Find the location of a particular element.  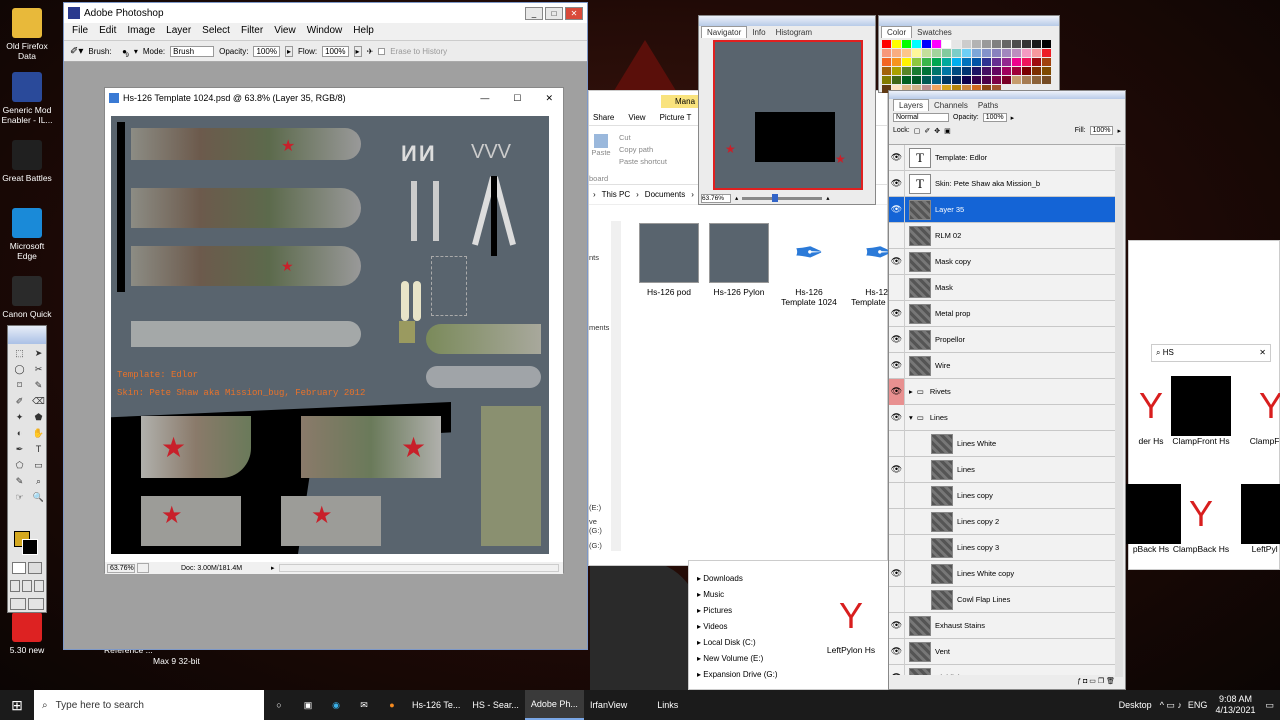

fill-field: 100% is located at coordinates (1101, 130).